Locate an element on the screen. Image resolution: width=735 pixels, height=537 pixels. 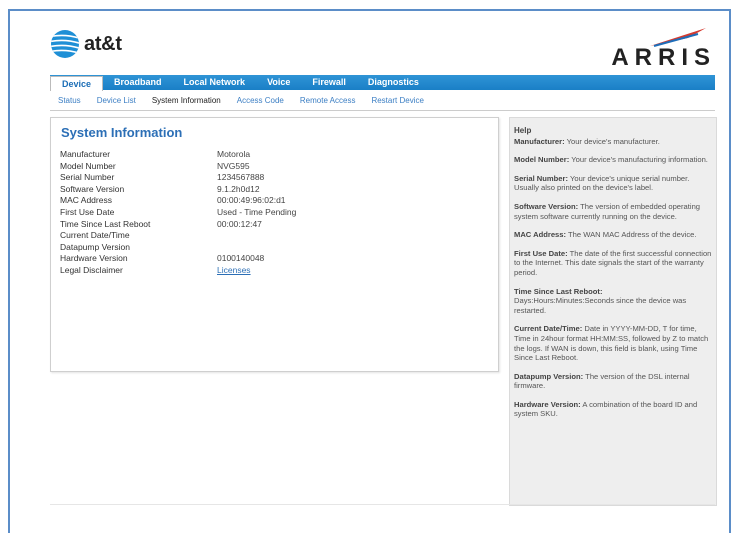
tab-local-network: Local Network is located at coordinates (215, 82).